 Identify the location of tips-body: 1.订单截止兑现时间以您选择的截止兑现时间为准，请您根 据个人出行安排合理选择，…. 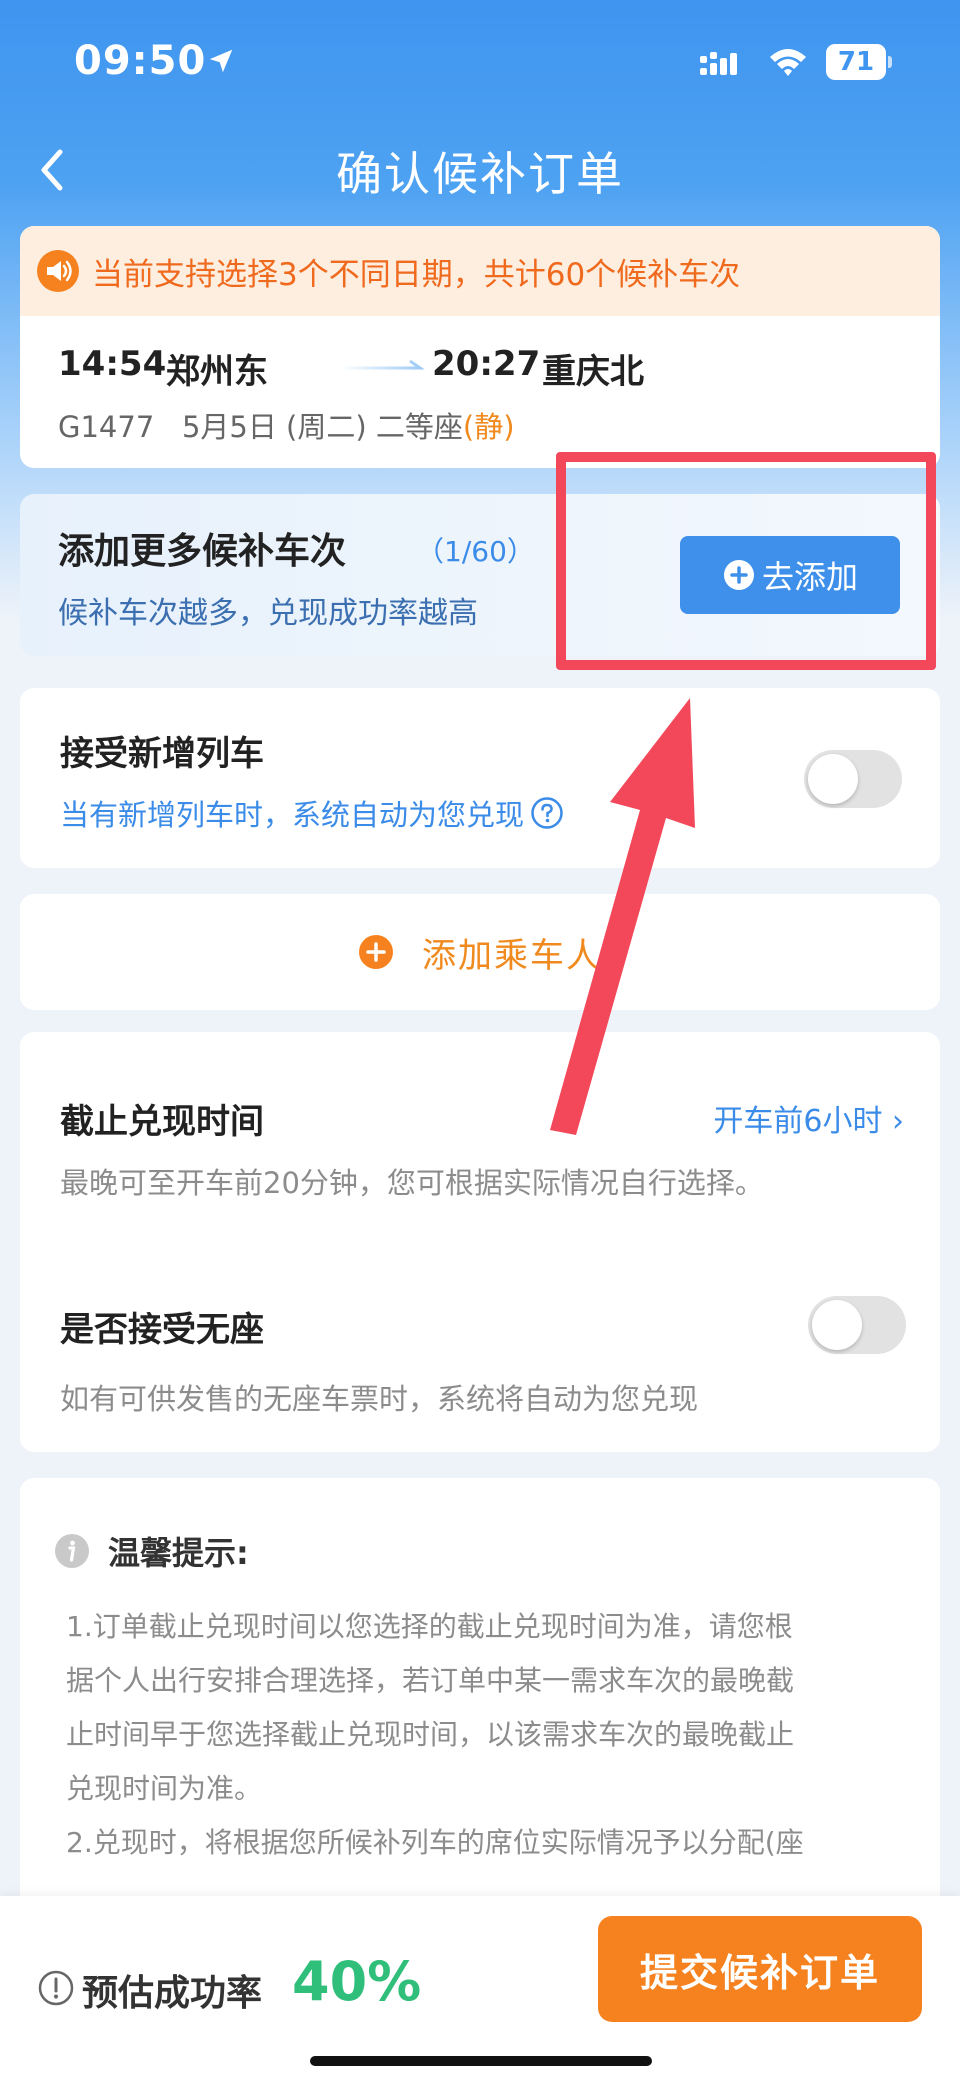
(491, 1735).